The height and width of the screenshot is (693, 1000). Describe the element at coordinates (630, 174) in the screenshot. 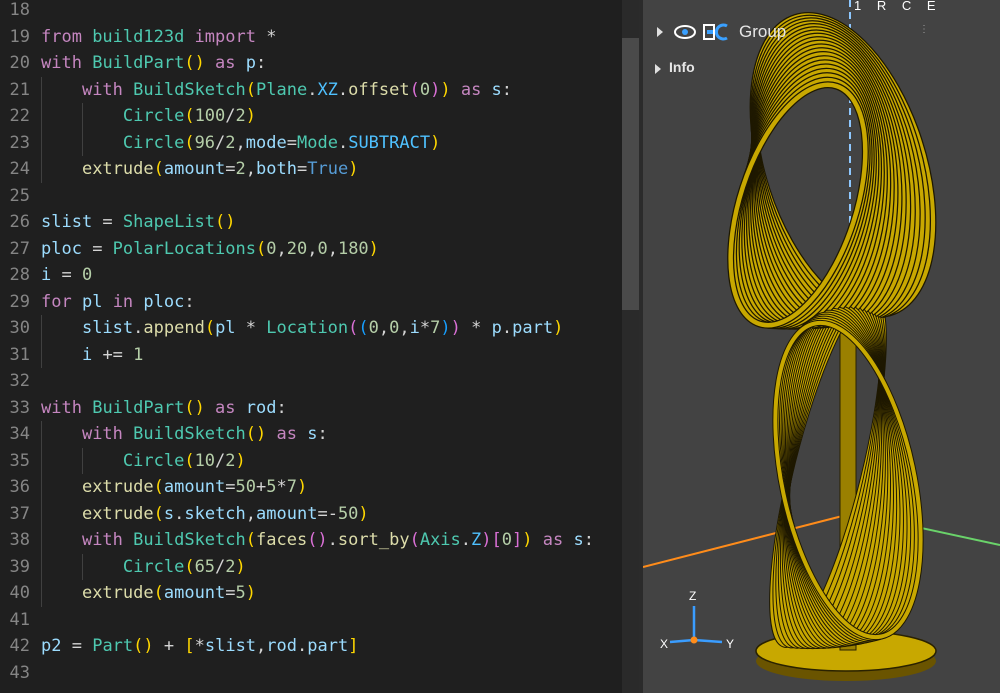

I see `scrollbar-thumb` at that location.